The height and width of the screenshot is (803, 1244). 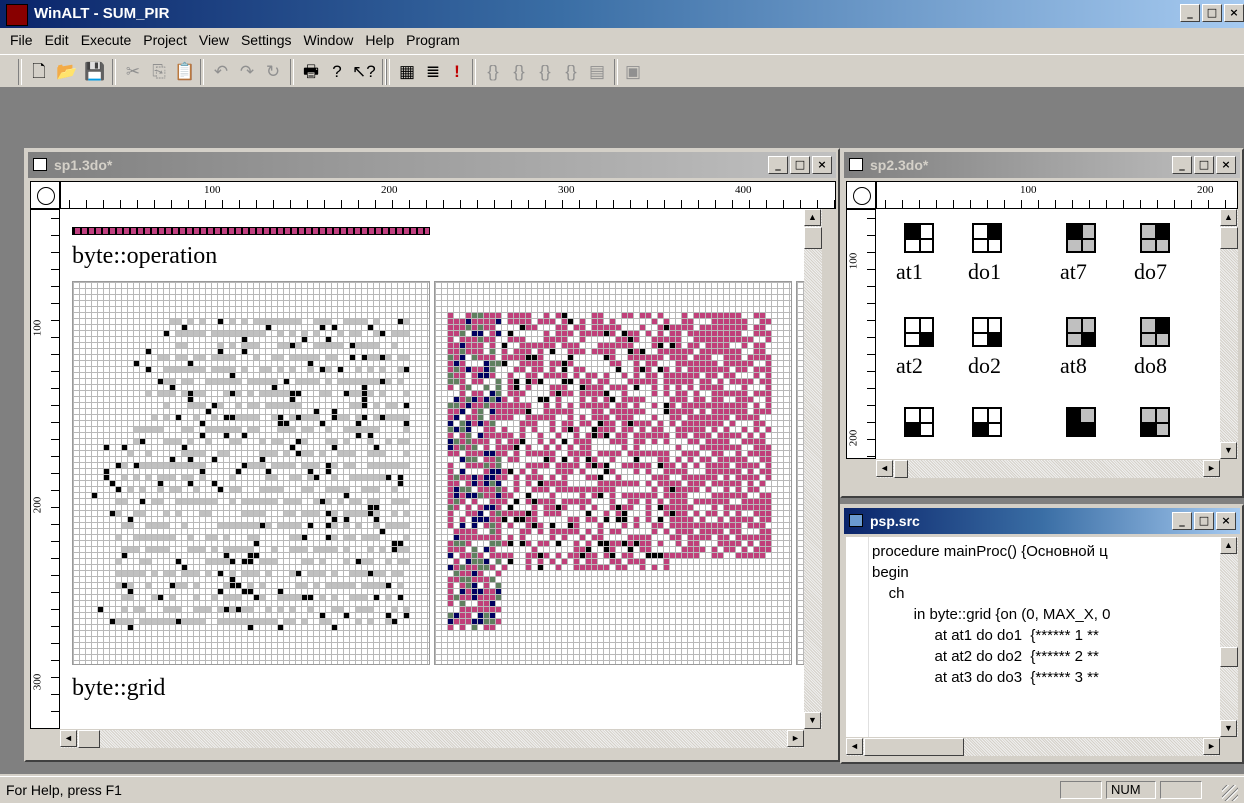 What do you see at coordinates (165, 40) in the screenshot?
I see `menu-project: Project` at bounding box center [165, 40].